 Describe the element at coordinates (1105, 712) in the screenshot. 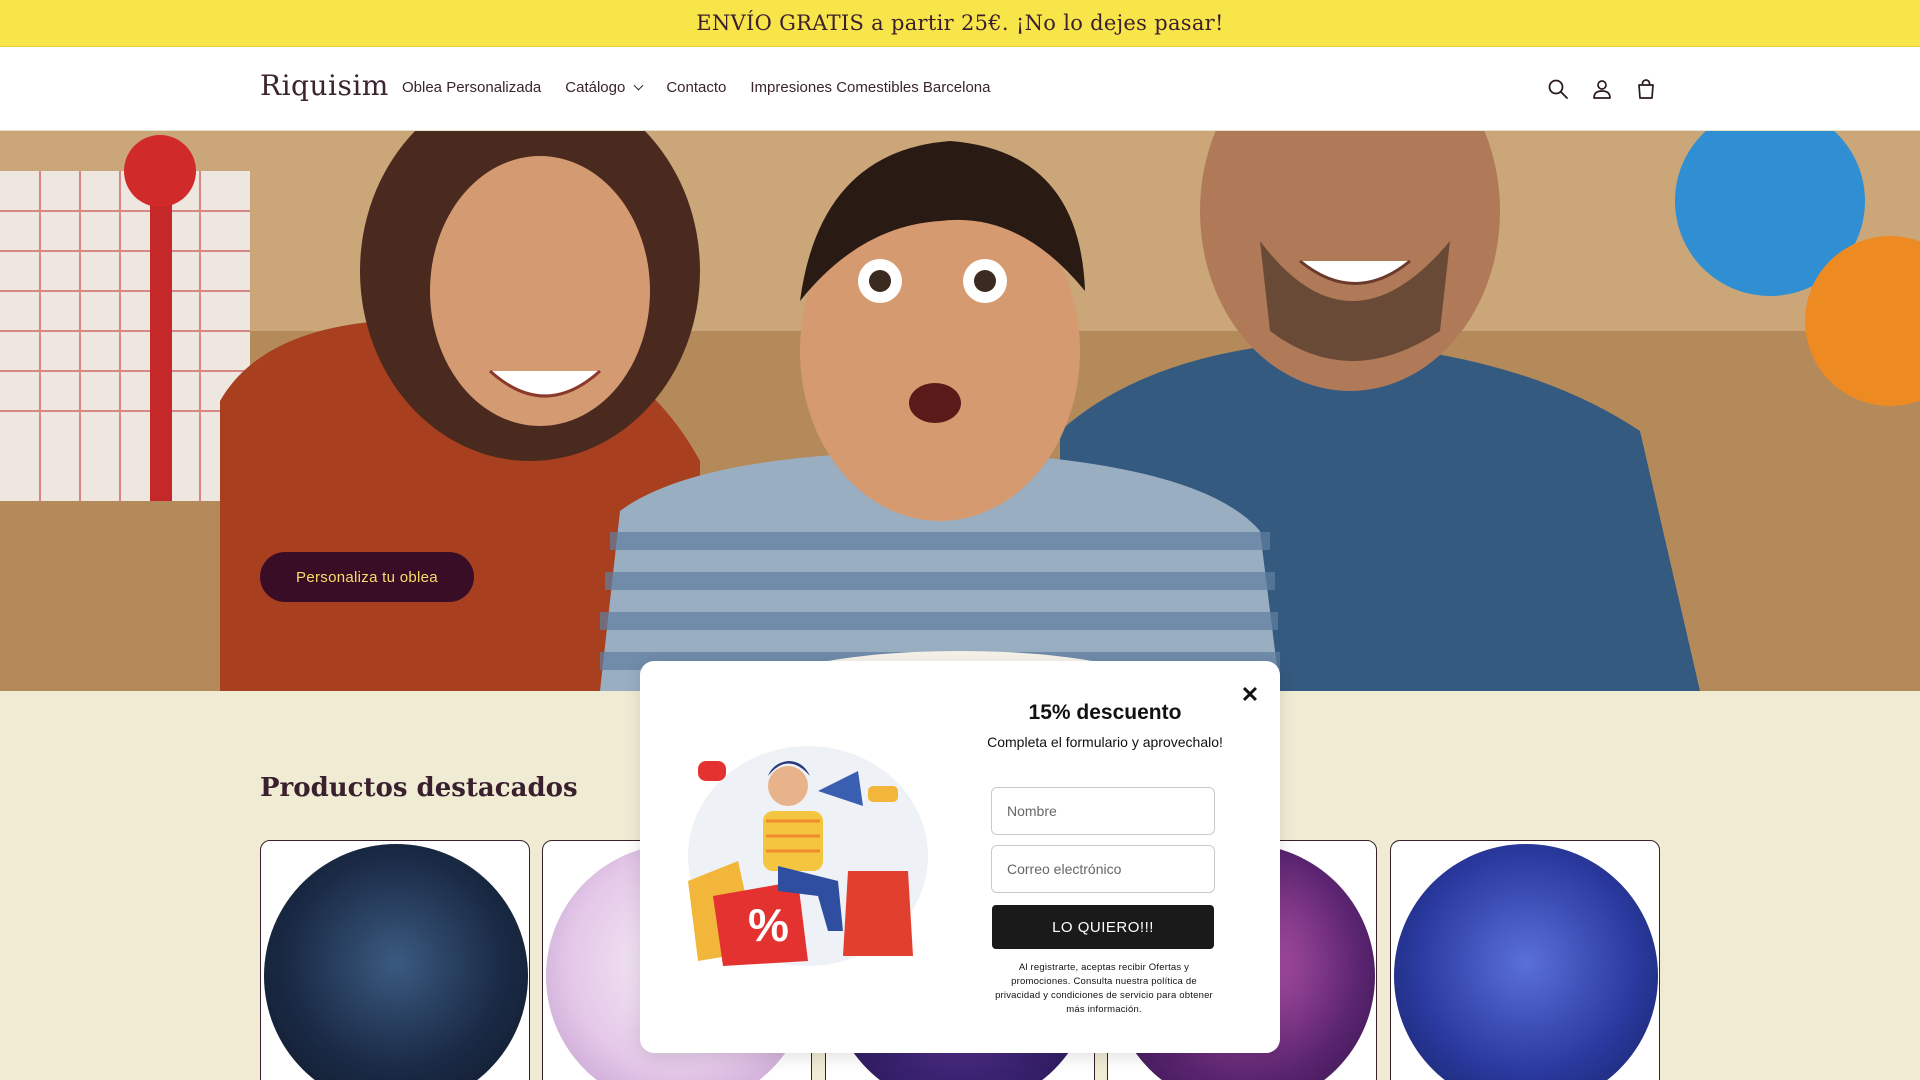

I see `popup-title: 15% descuento` at that location.